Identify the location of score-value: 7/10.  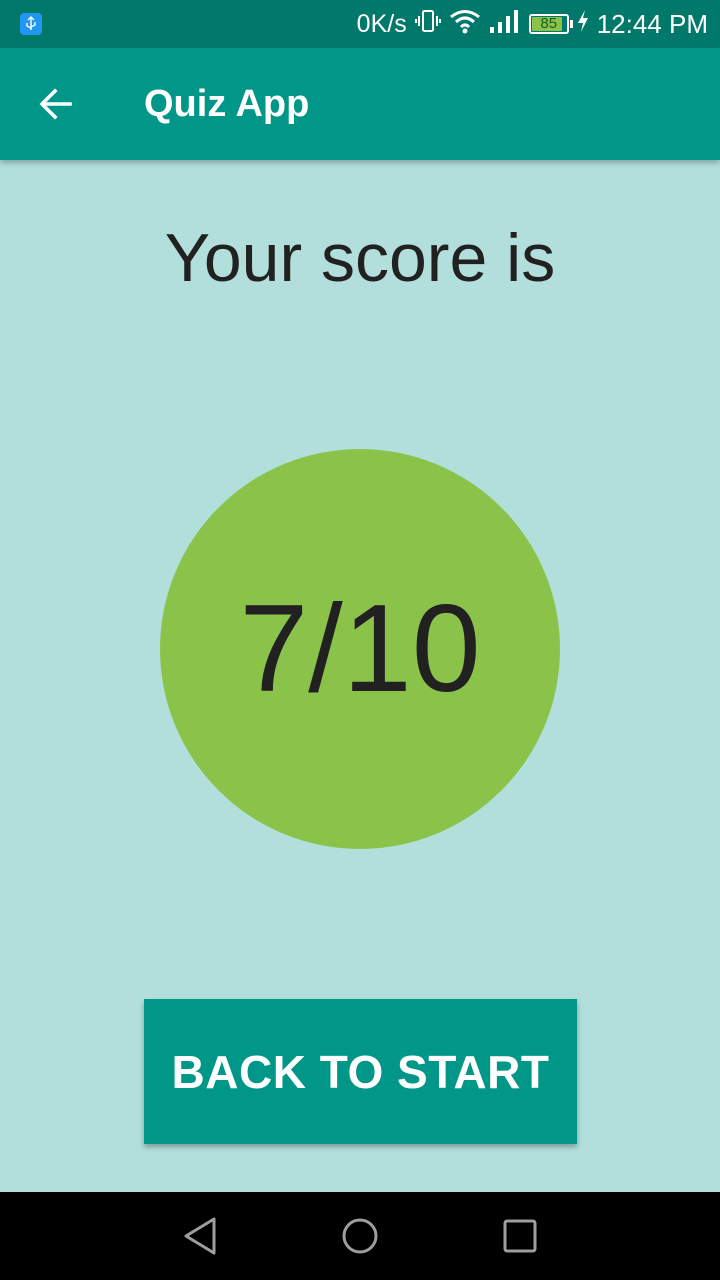
(360, 649).